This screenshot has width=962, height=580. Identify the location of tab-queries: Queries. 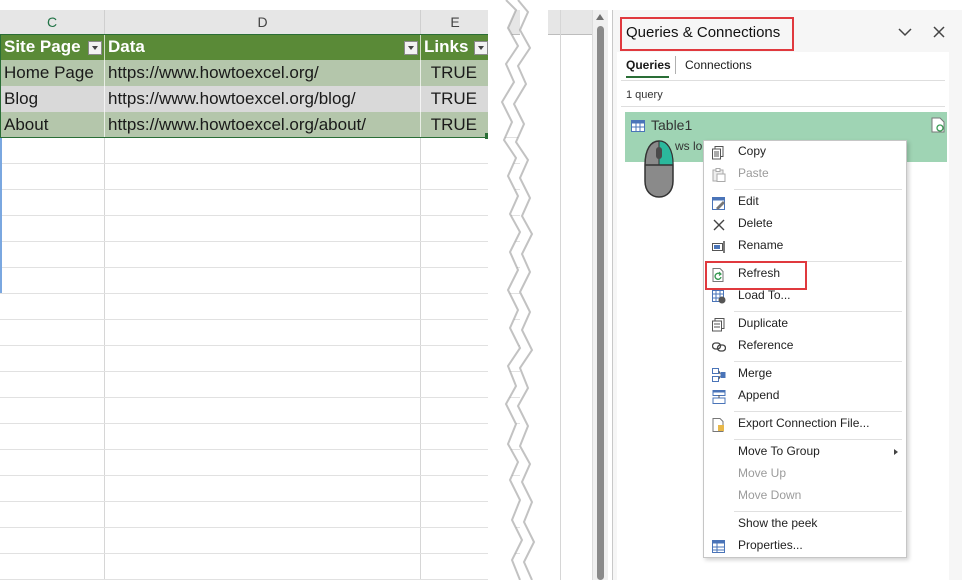
(648, 65).